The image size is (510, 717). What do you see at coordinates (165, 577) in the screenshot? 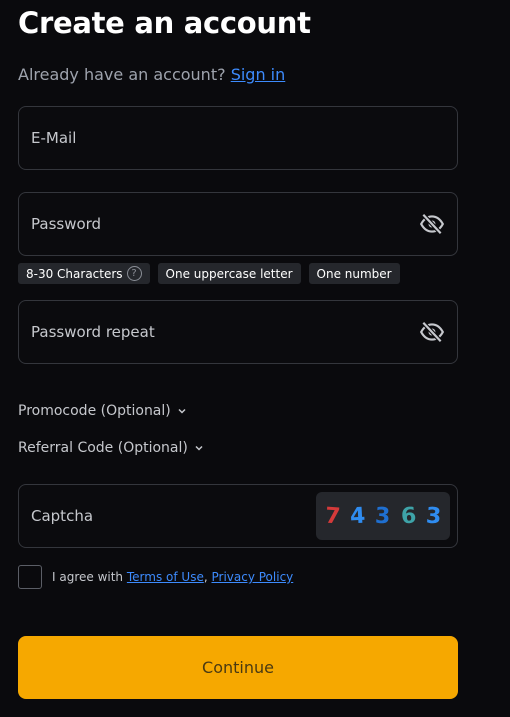
I see `terms-link: Terms of Use` at bounding box center [165, 577].